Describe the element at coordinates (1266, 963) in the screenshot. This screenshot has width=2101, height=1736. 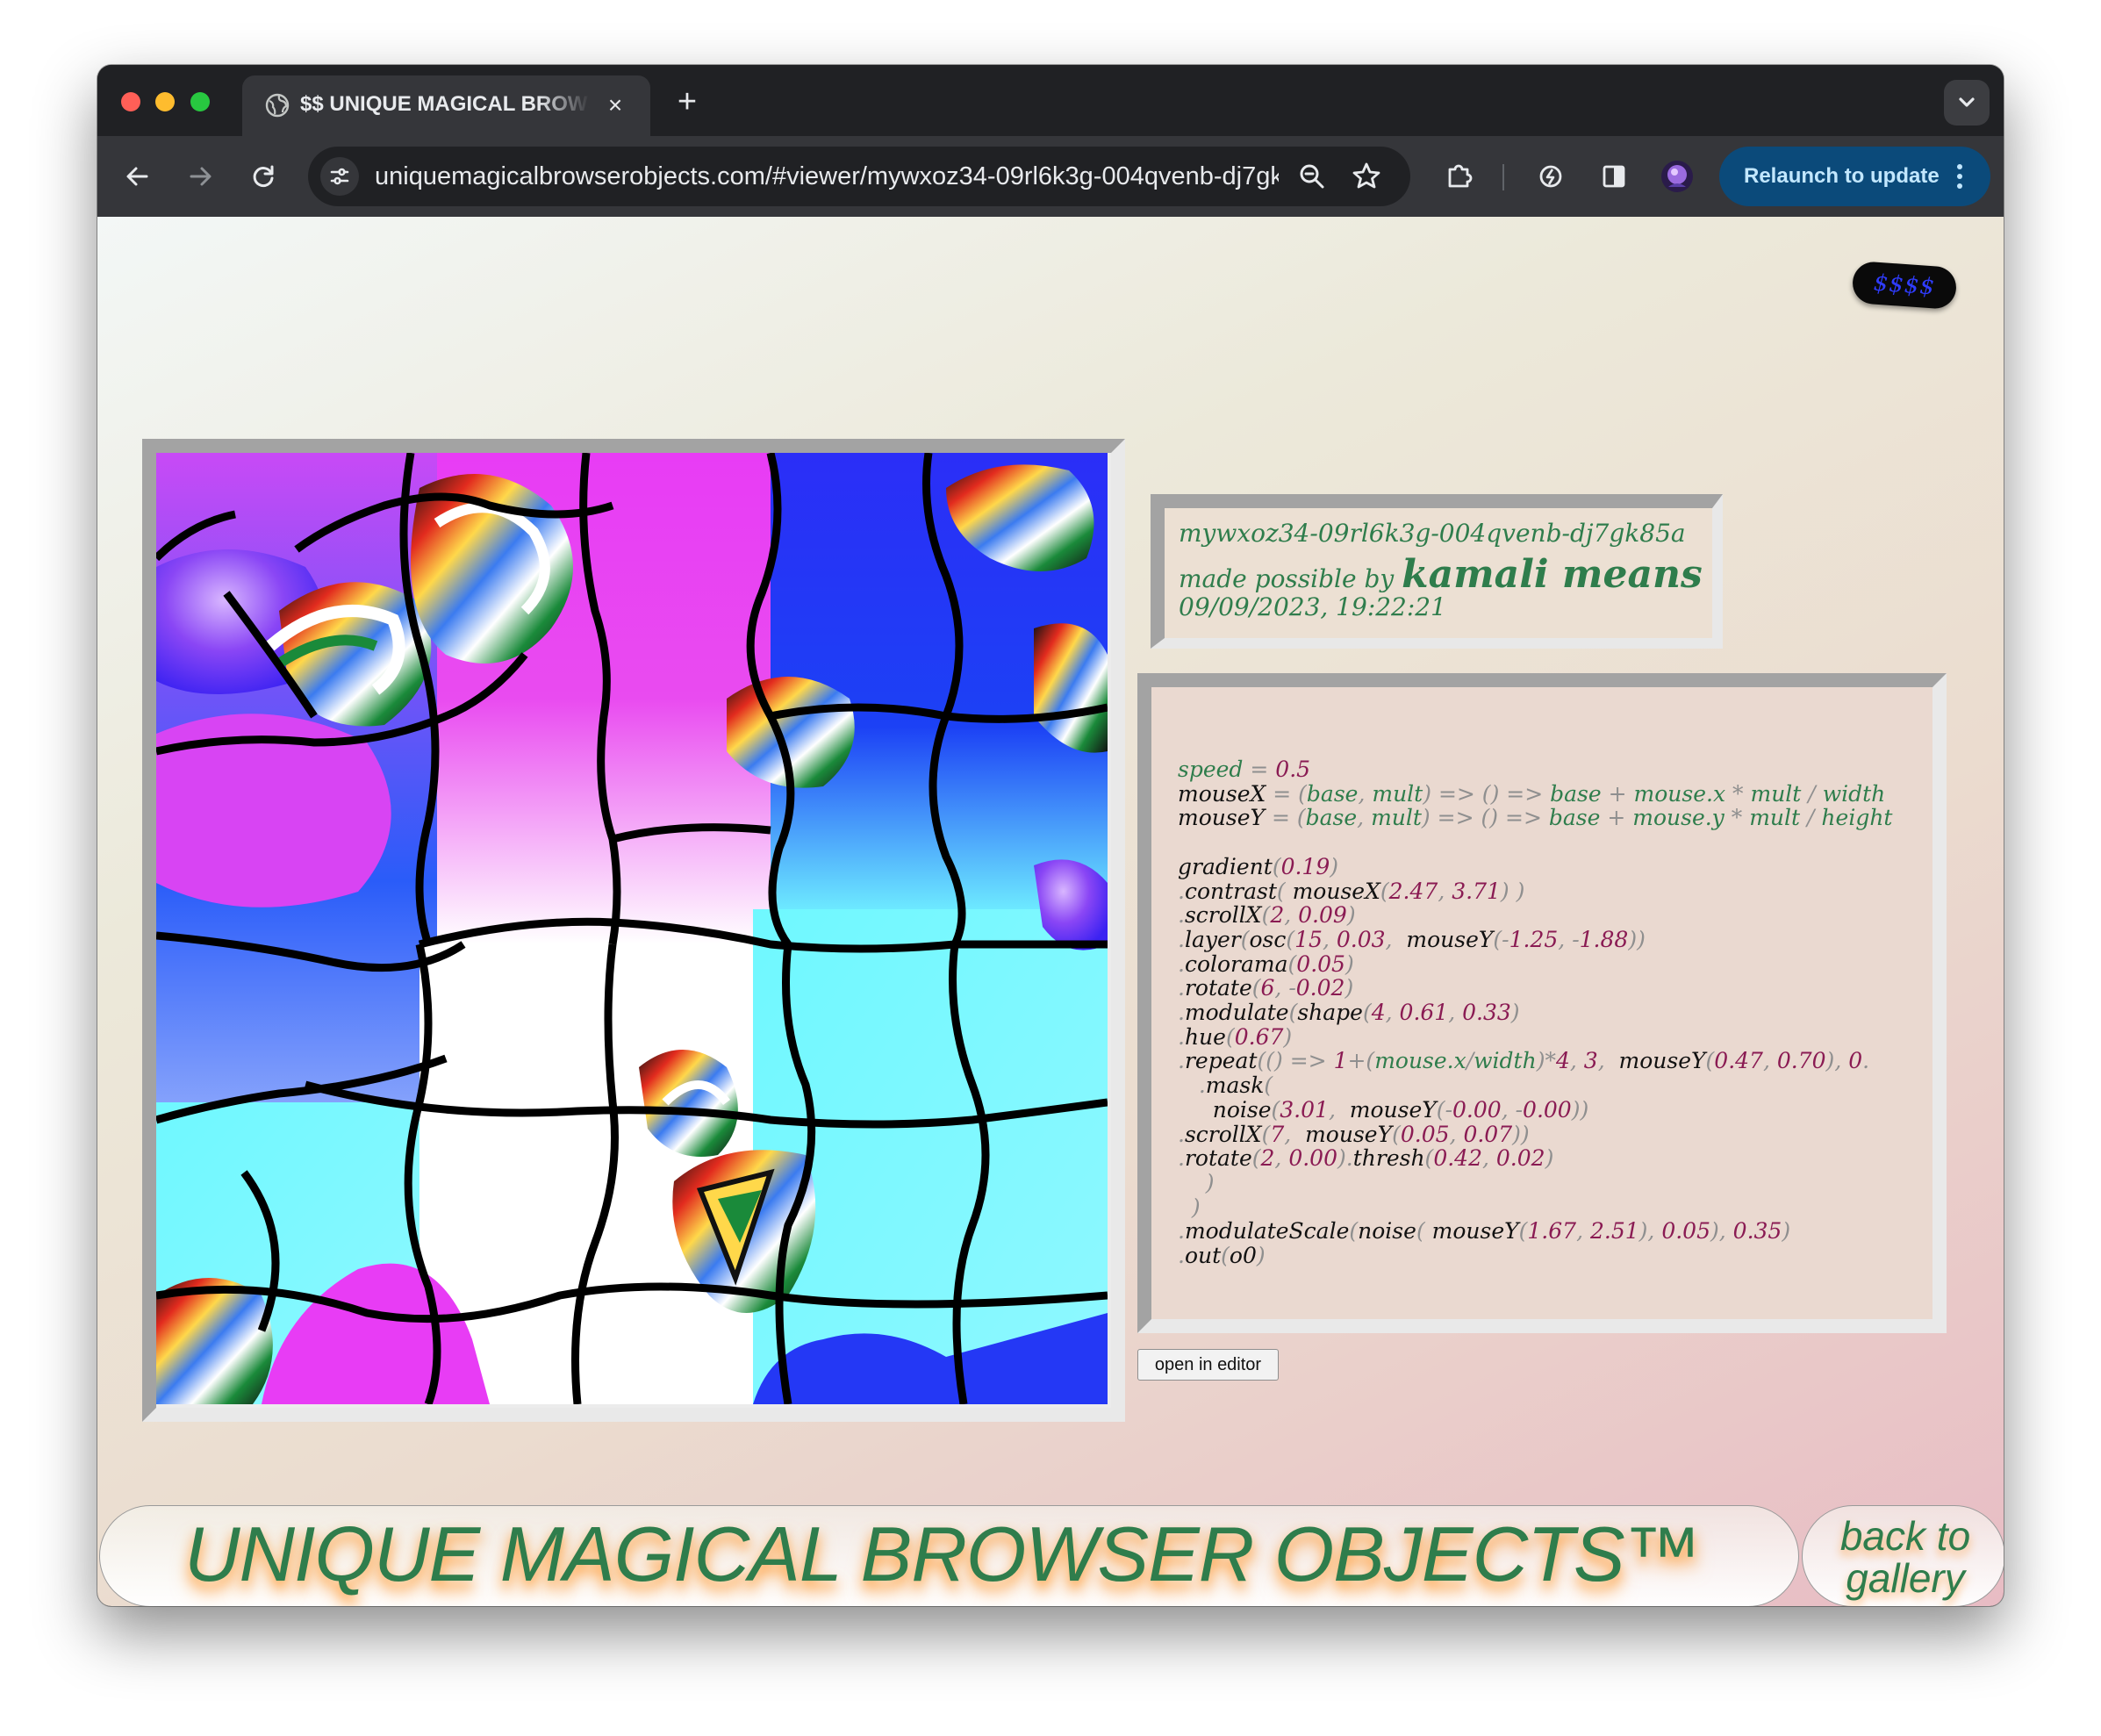
I see `code-line: .colorama(0.05)` at that location.